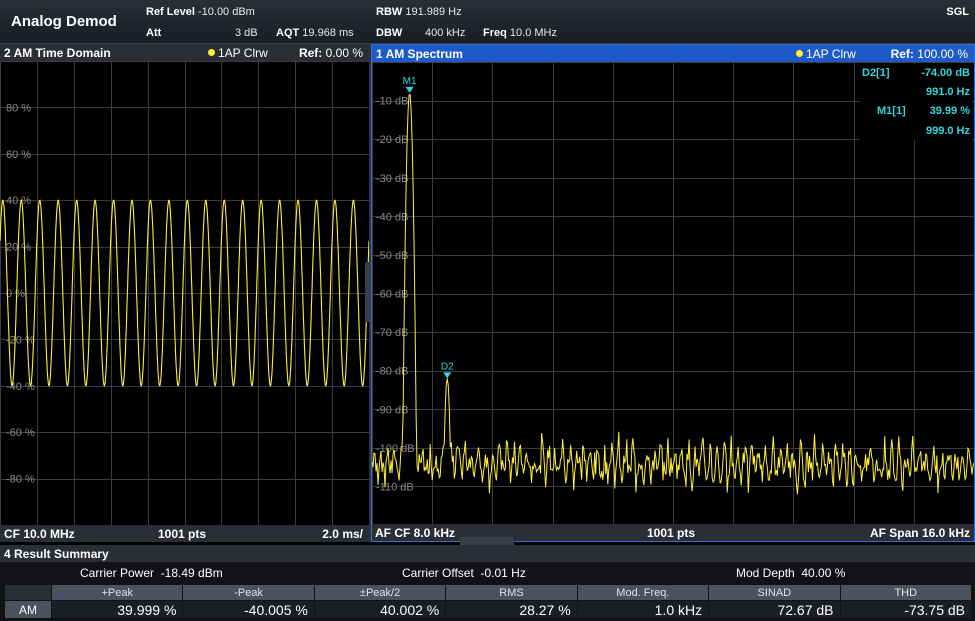  I want to click on carrier-offset: Carrier Offset -0.01 Hz, so click(464, 573).